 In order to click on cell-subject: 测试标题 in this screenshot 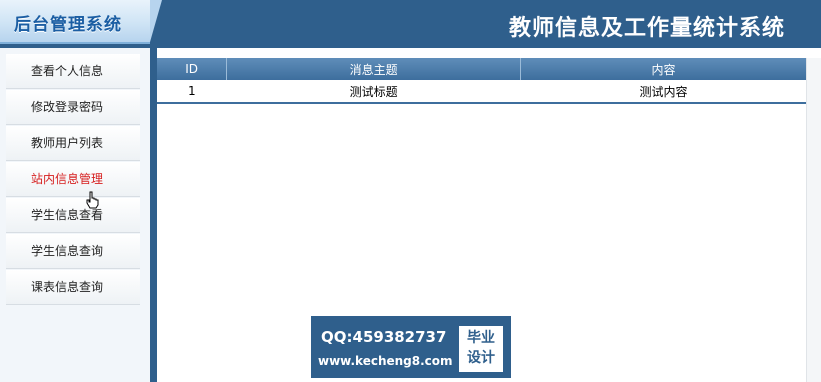, I will do `click(373, 92)`.